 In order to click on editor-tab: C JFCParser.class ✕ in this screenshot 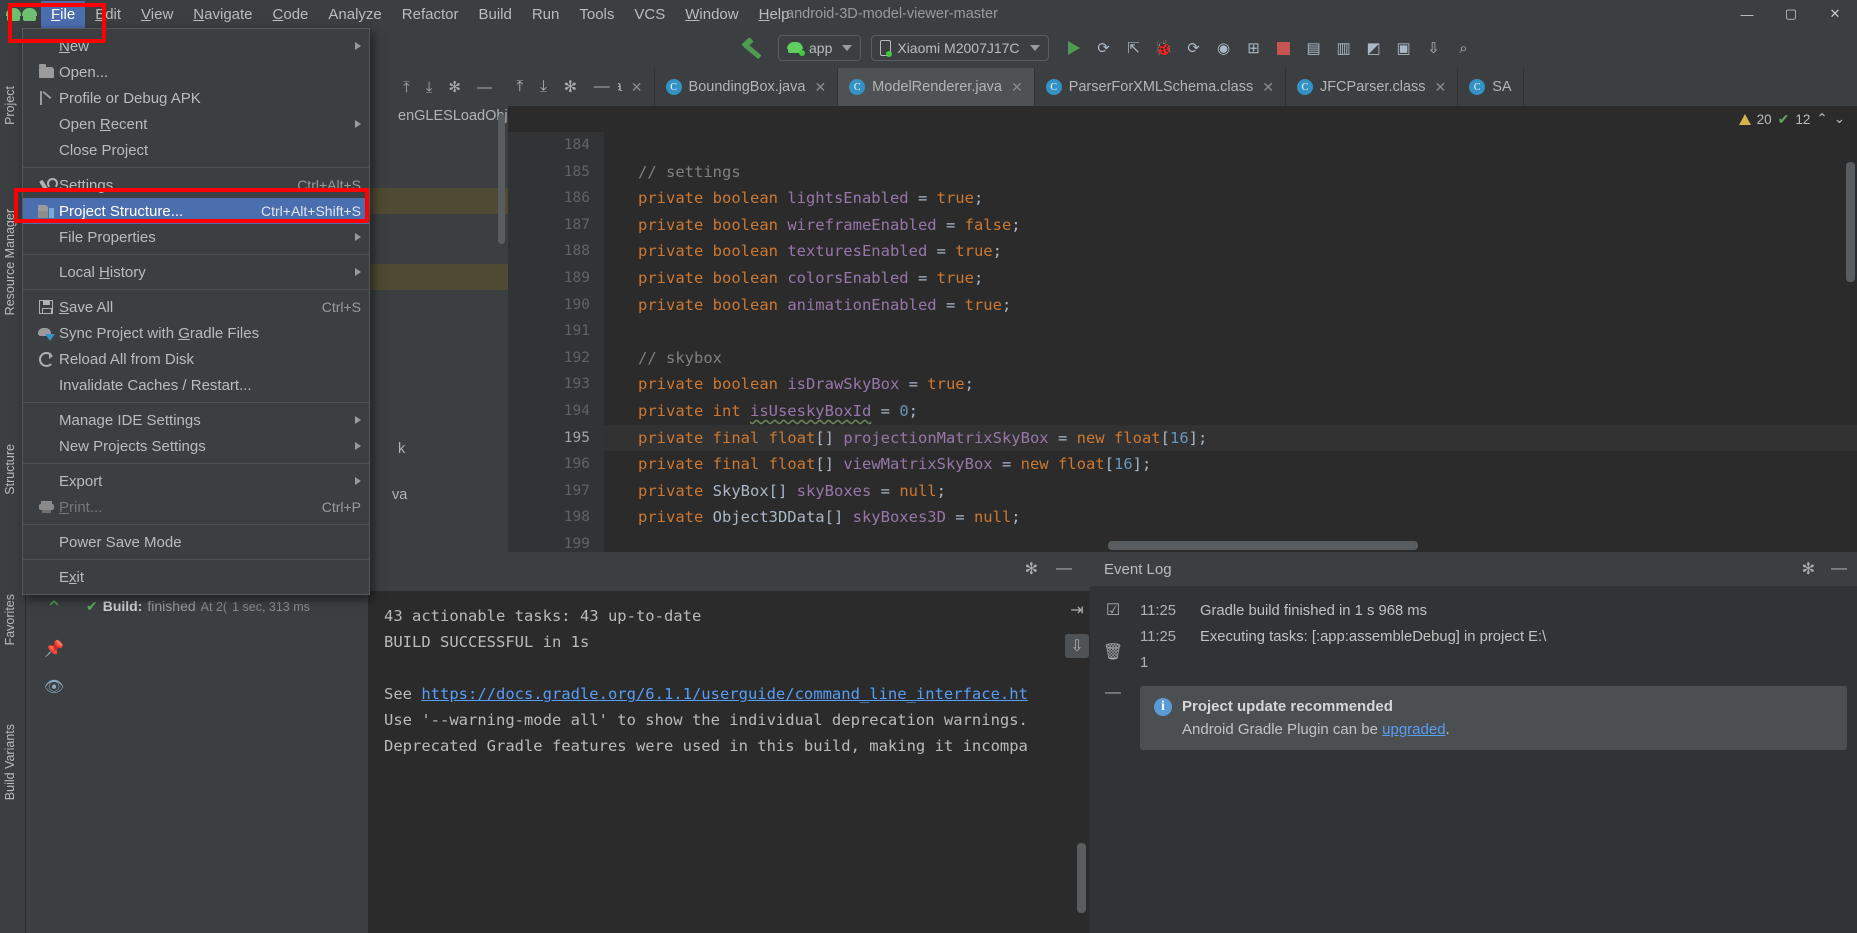, I will do `click(1372, 87)`.